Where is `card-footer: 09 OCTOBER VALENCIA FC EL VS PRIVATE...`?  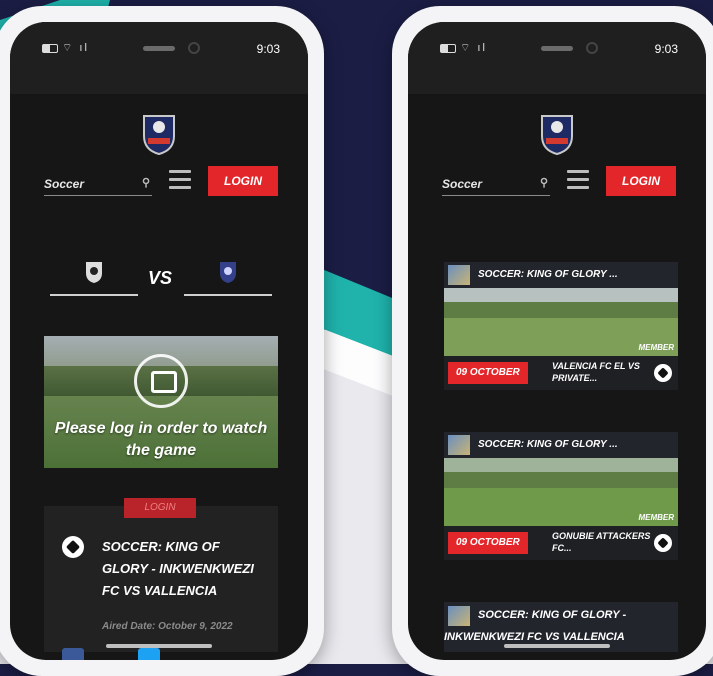 card-footer: 09 OCTOBER VALENCIA FC EL VS PRIVATE... is located at coordinates (561, 373).